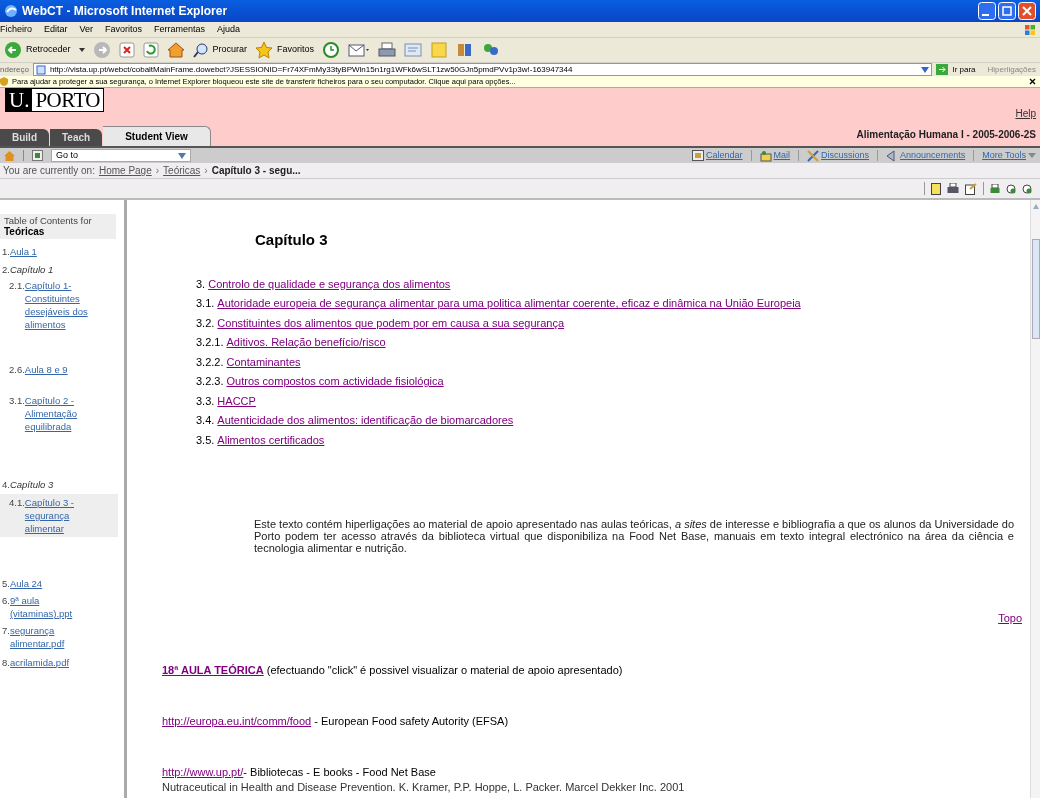 This screenshot has width=1040, height=798. I want to click on history-icon, so click(331, 50).